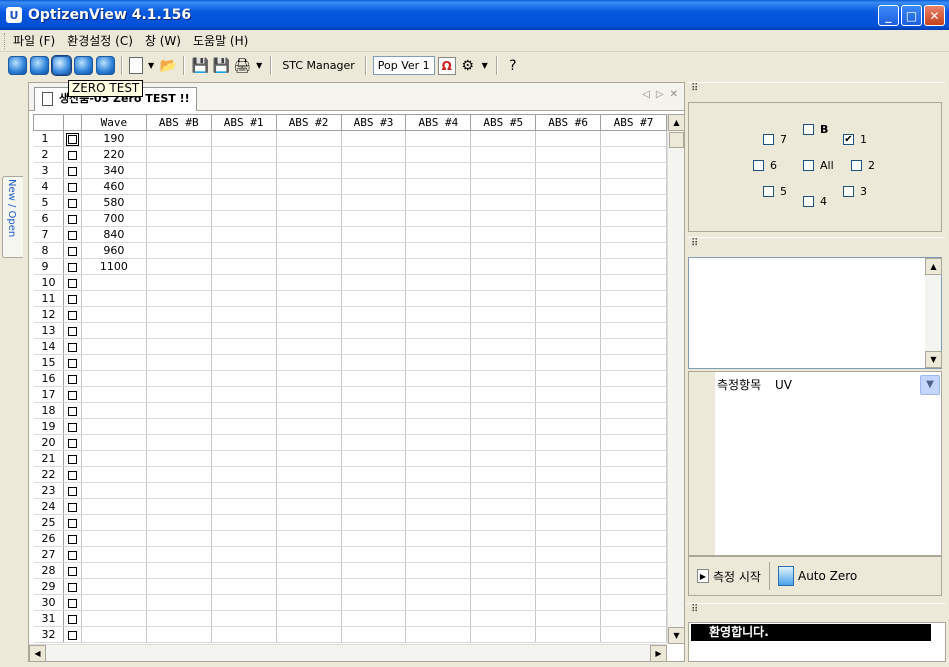 The image size is (949, 667). What do you see at coordinates (888, 15) in the screenshot?
I see `minimize-button: _` at bounding box center [888, 15].